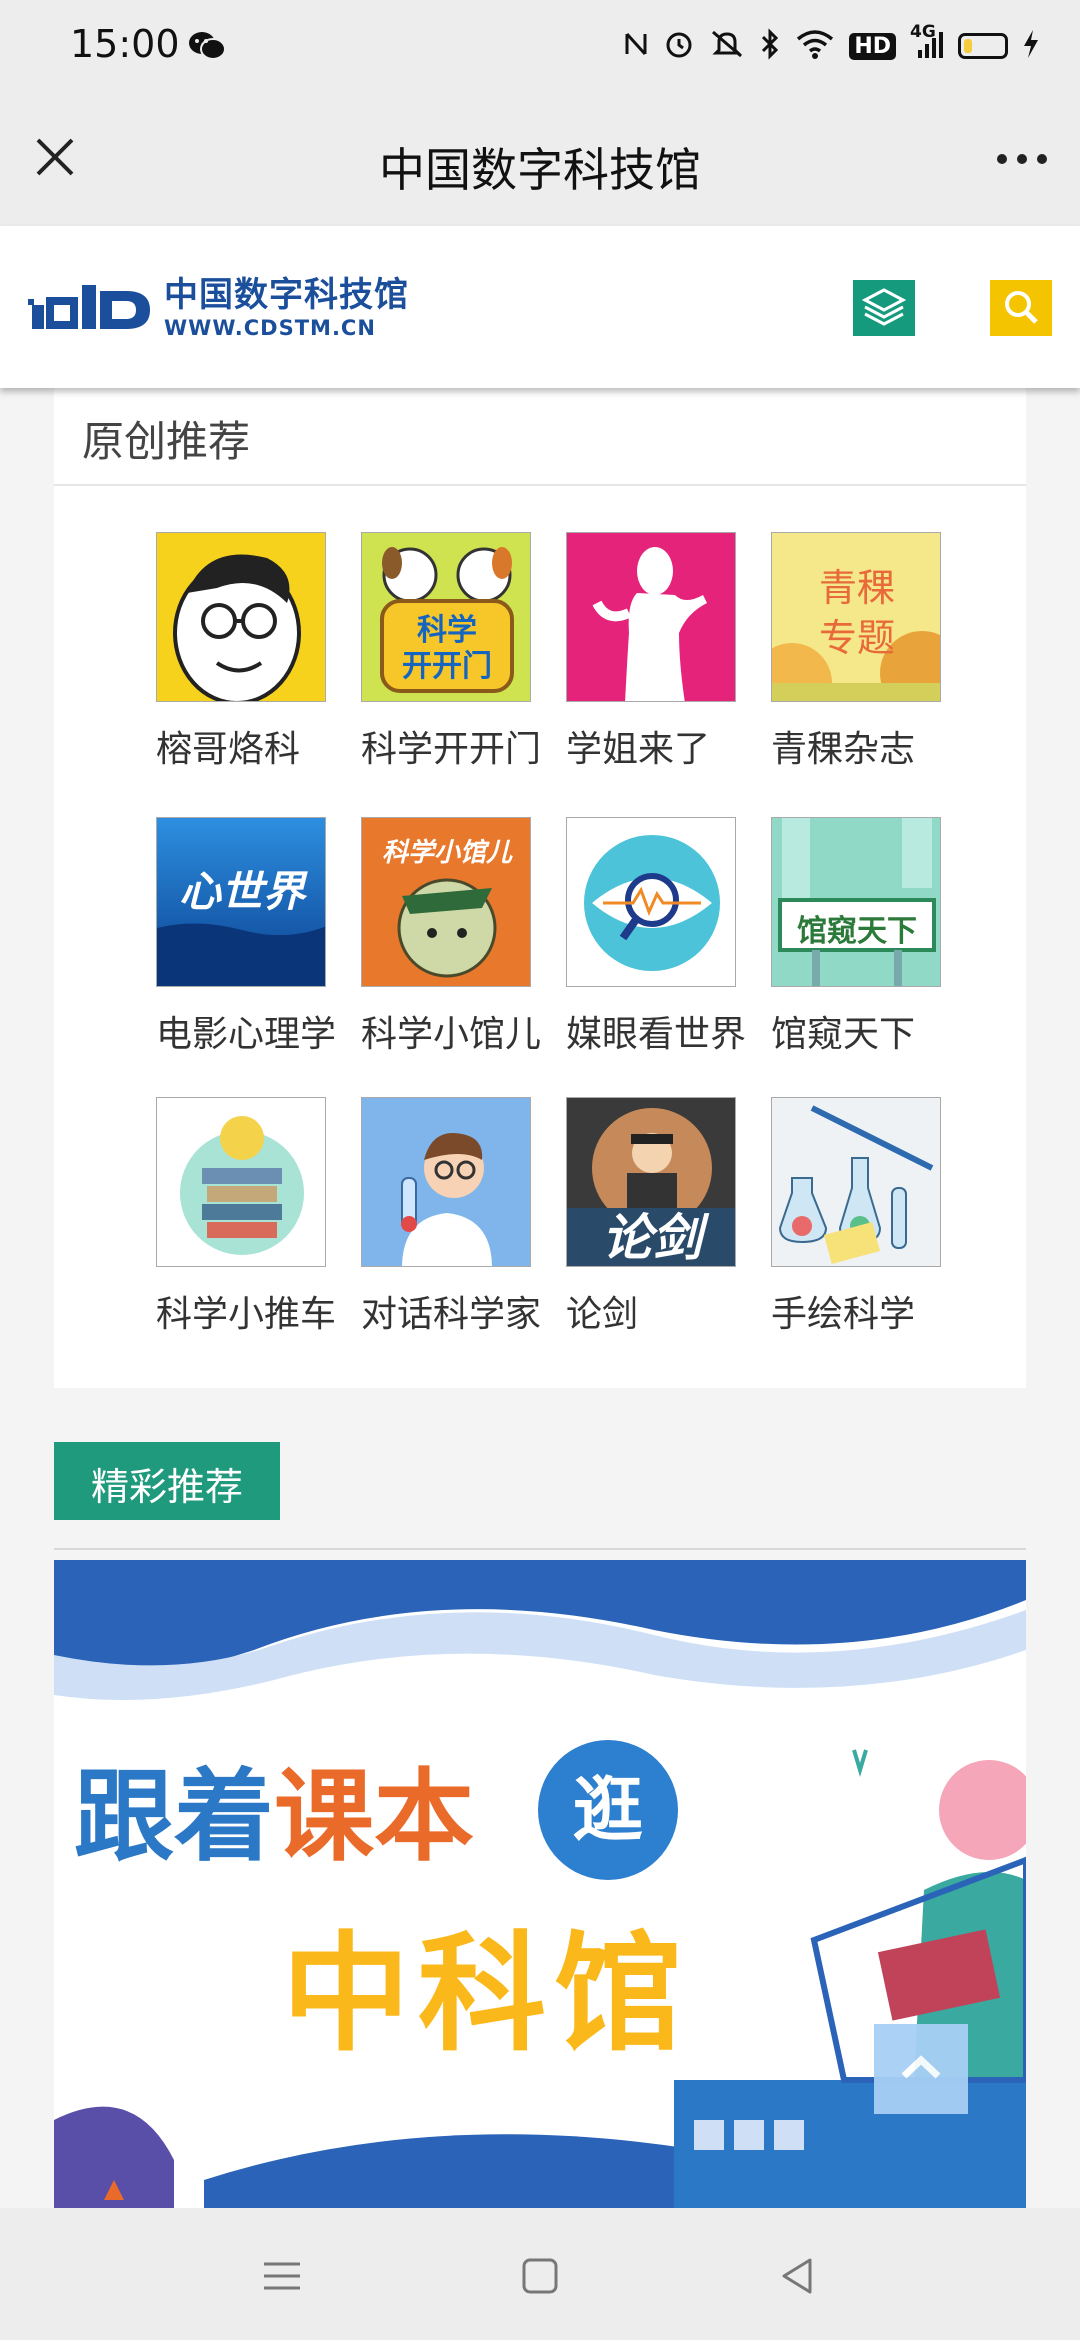 The width and height of the screenshot is (1080, 2340). Describe the element at coordinates (540, 170) in the screenshot. I see `page-title: 中国数字科技馆` at that location.